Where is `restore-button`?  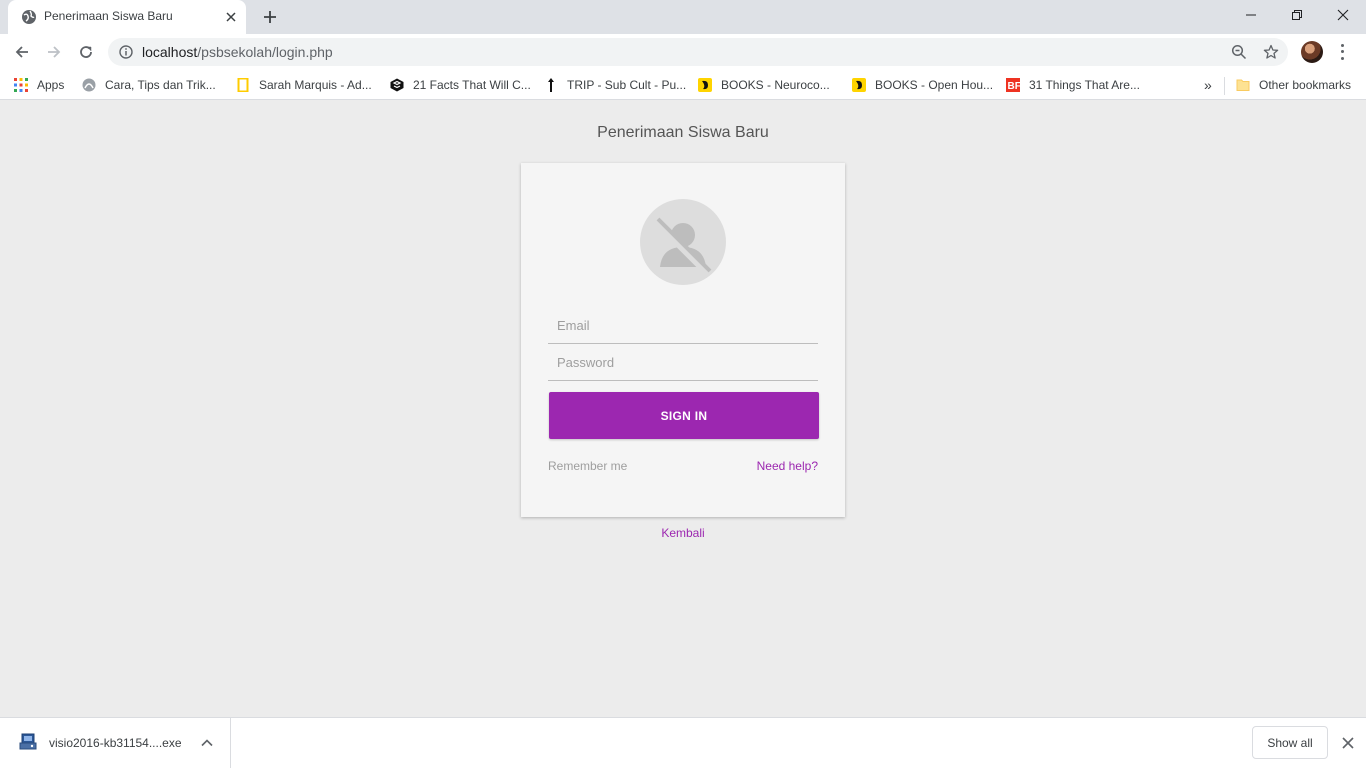
restore-button is located at coordinates (1297, 15).